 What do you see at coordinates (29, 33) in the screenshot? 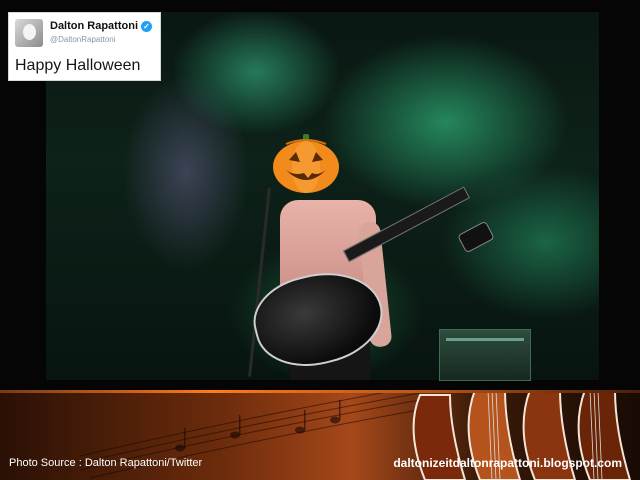
I see `avatar` at bounding box center [29, 33].